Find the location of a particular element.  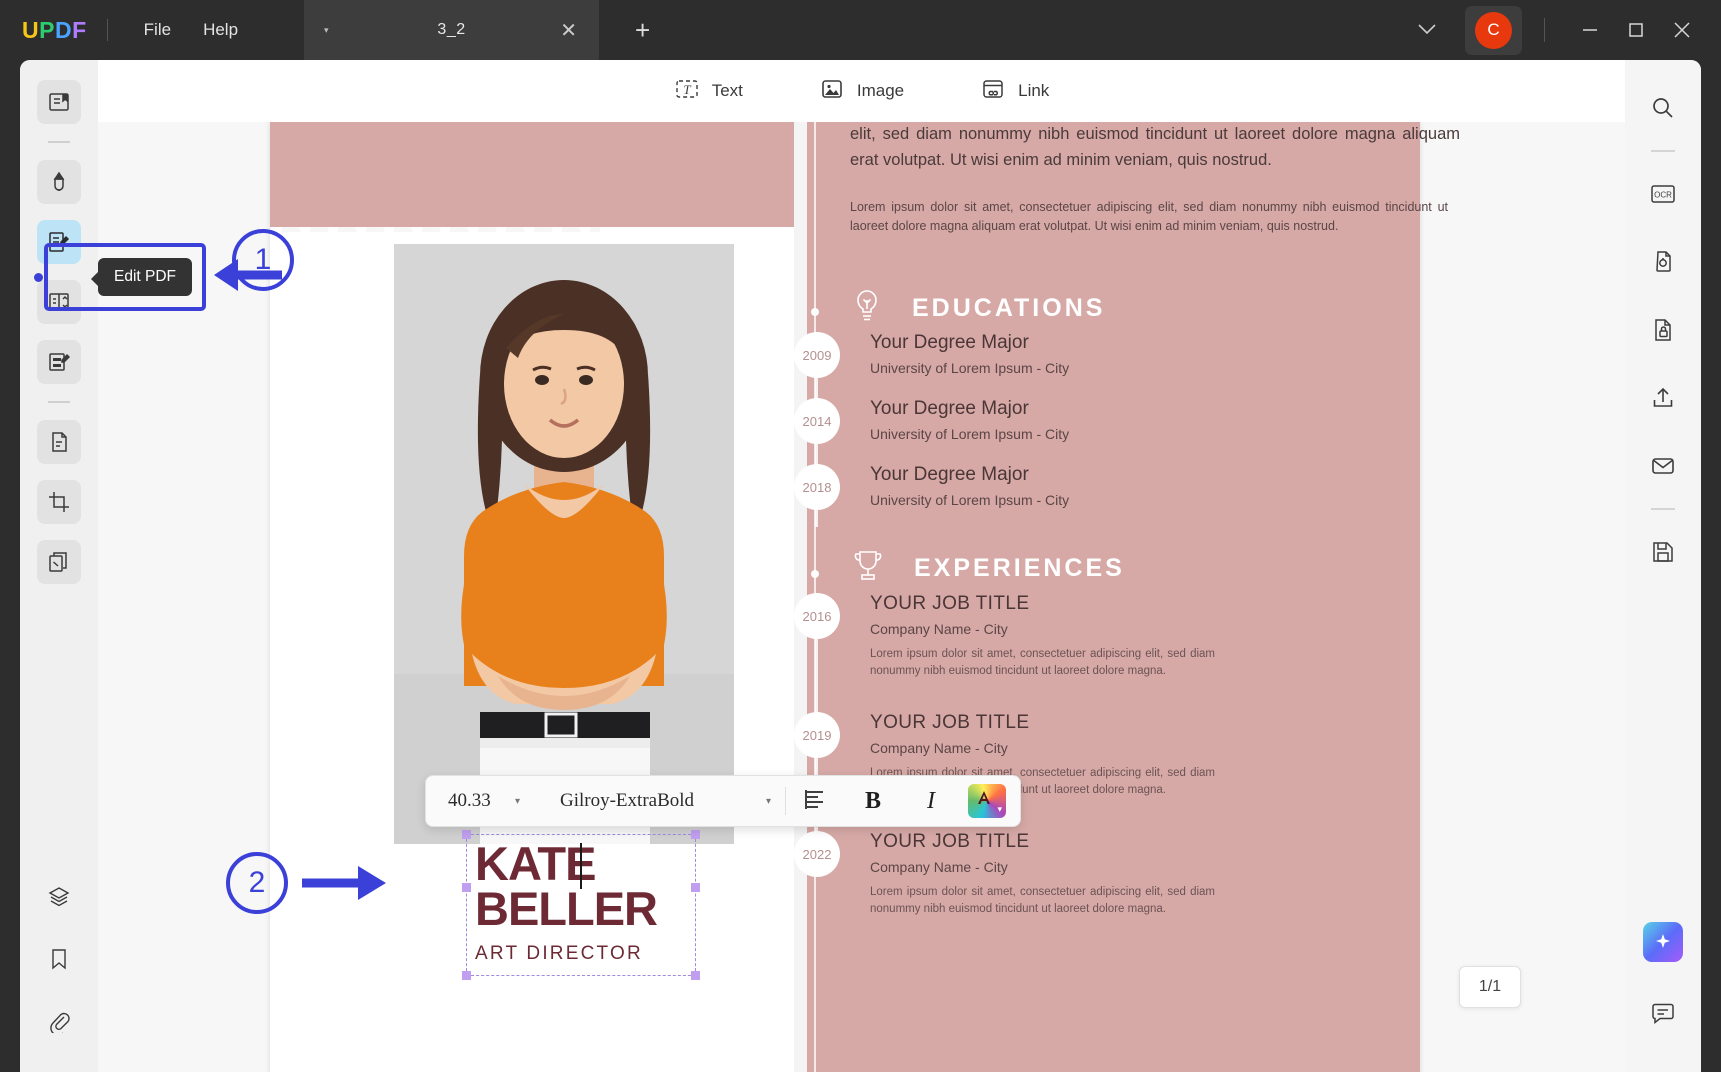

tab-title: 3_2 is located at coordinates (451, 29).